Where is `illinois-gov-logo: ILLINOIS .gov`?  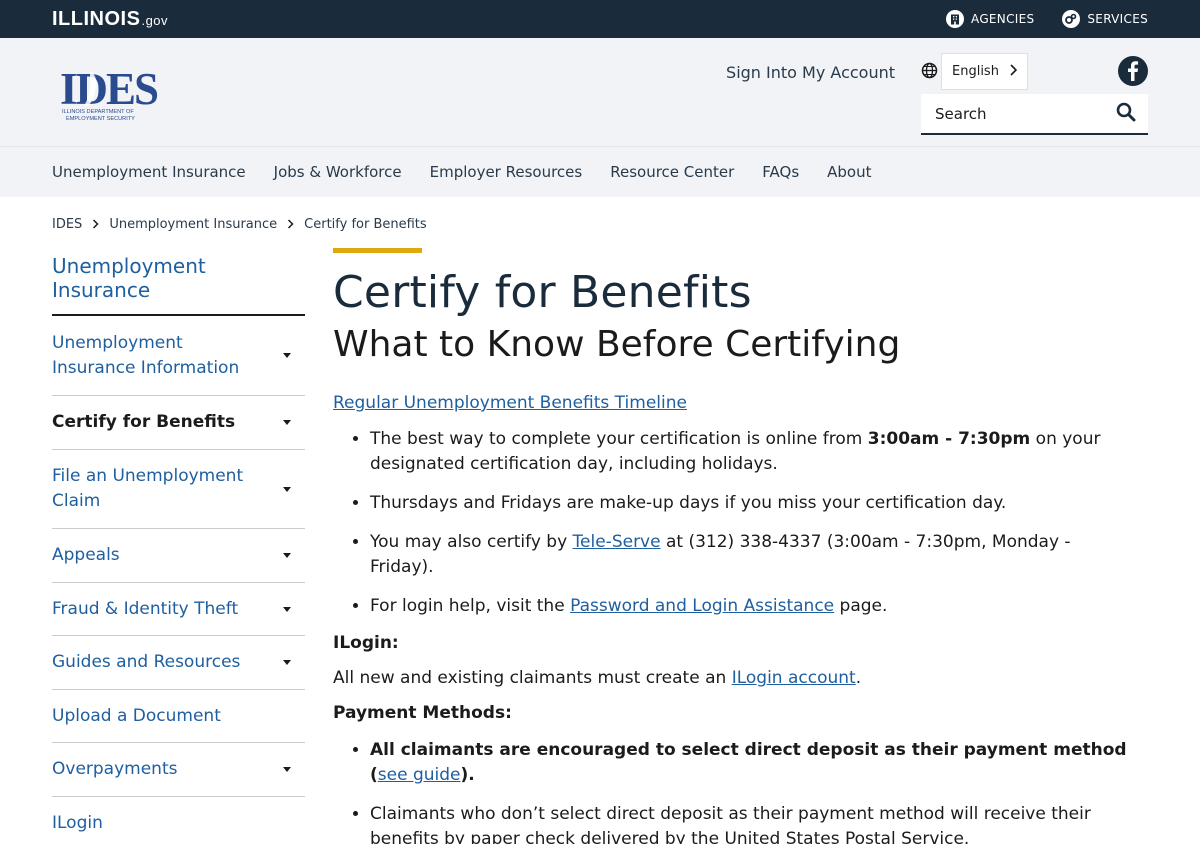
illinois-gov-logo: ILLINOIS .gov is located at coordinates (110, 19).